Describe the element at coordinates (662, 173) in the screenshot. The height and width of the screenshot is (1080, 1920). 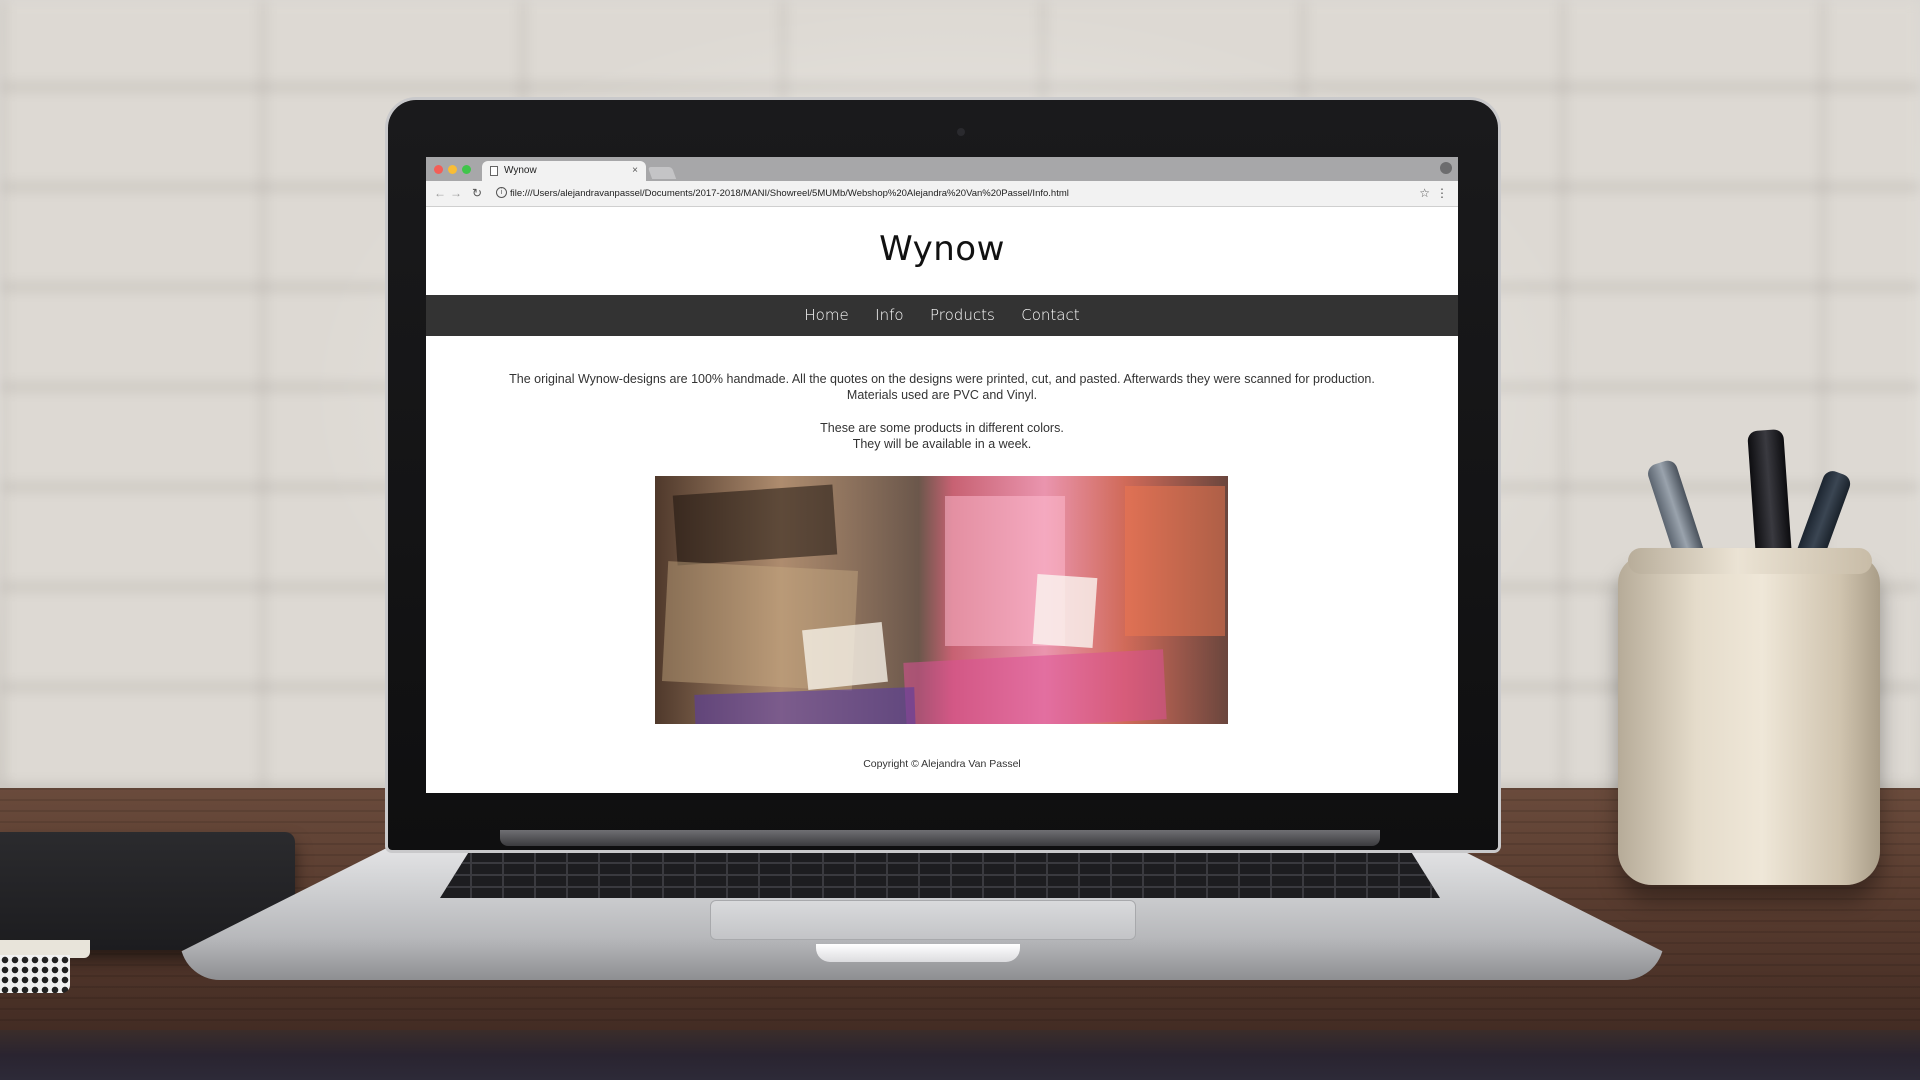
I see `new-tab-button` at that location.